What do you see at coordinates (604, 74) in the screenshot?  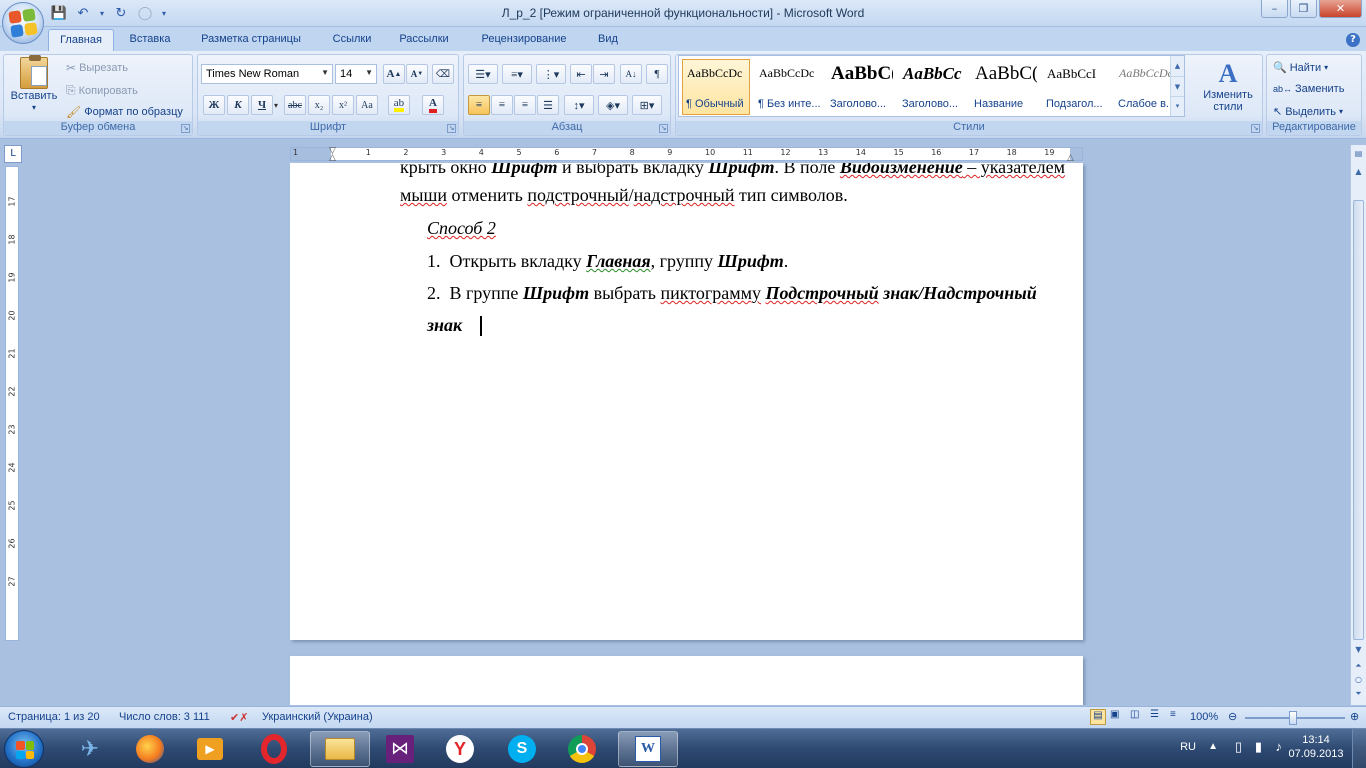 I see `increase-indent-button: ⇥` at bounding box center [604, 74].